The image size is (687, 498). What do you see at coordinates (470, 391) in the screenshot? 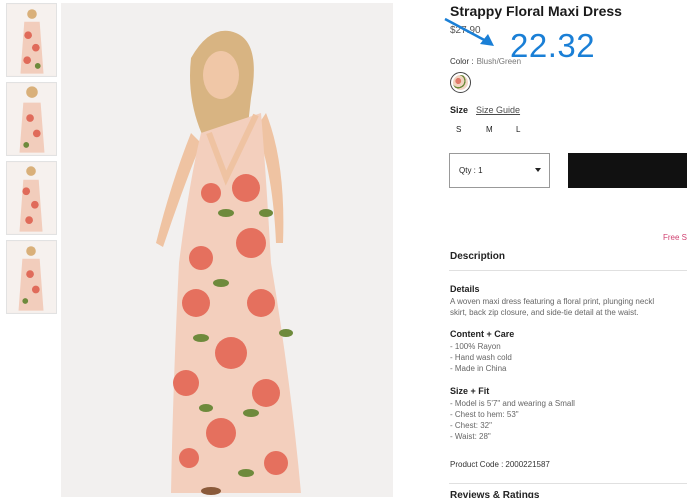
I see `size-fit-heading: Size + Fit` at bounding box center [470, 391].